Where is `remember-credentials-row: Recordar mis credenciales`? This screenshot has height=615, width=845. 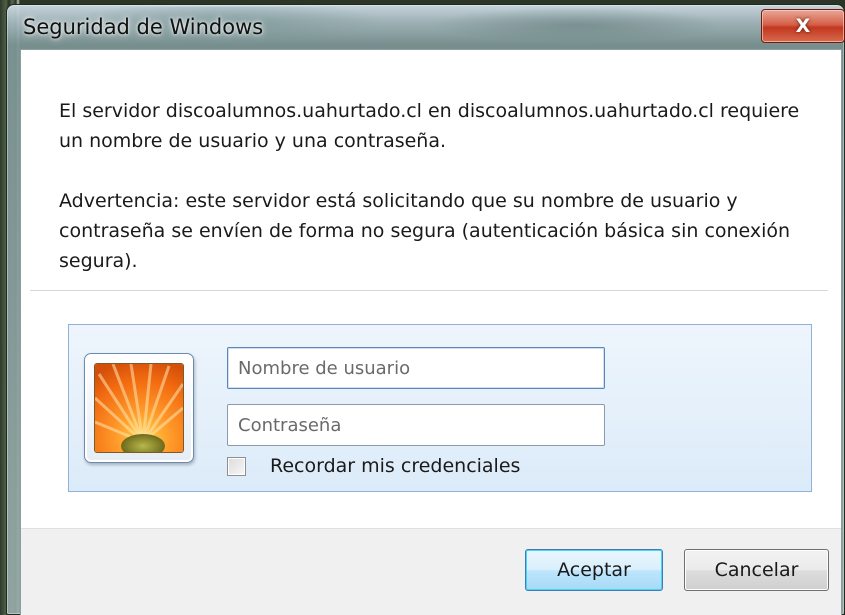 remember-credentials-row: Recordar mis credenciales is located at coordinates (373, 466).